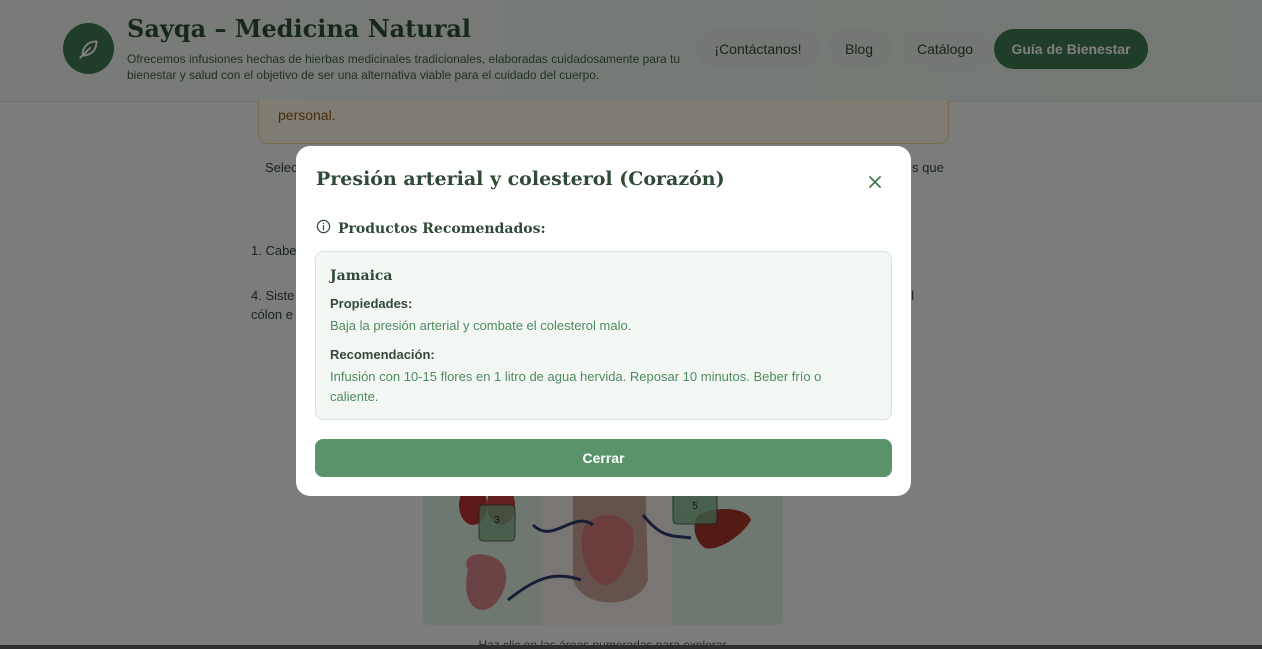  What do you see at coordinates (603, 458) in the screenshot?
I see `close-button: Cerrar` at bounding box center [603, 458].